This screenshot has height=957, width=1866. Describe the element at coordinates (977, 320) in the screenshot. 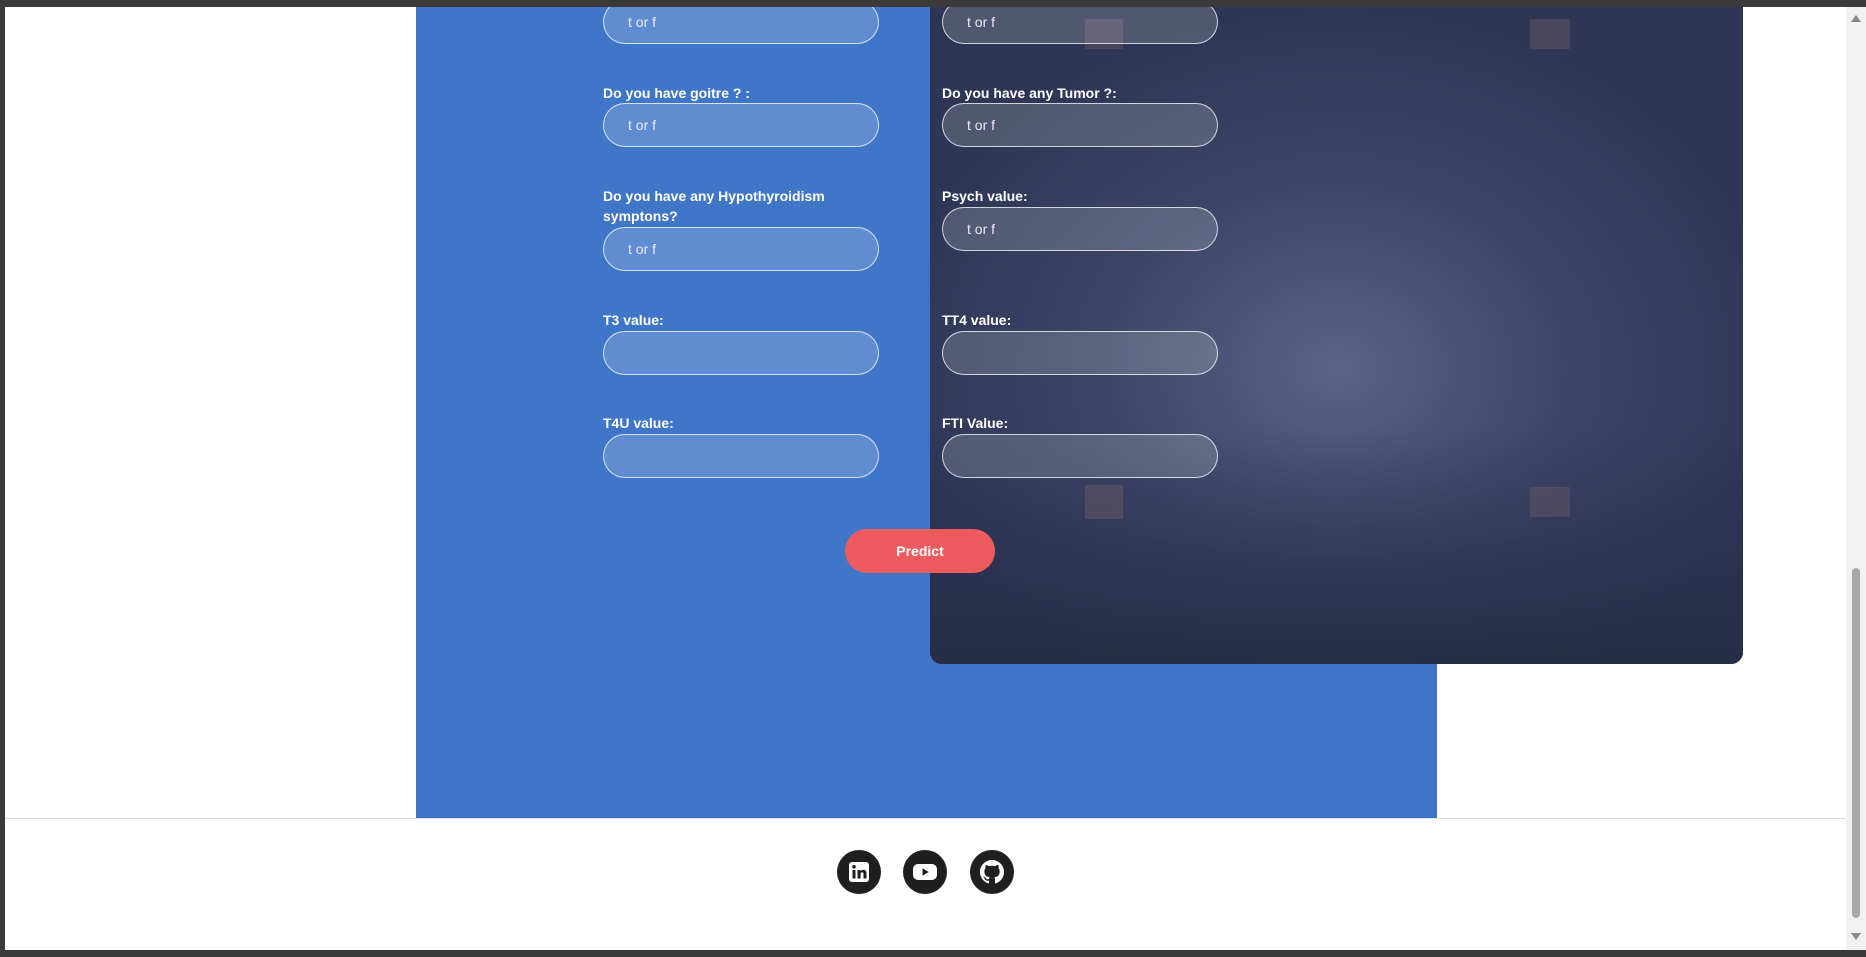

I see `tt4-label: TT4 value:` at that location.